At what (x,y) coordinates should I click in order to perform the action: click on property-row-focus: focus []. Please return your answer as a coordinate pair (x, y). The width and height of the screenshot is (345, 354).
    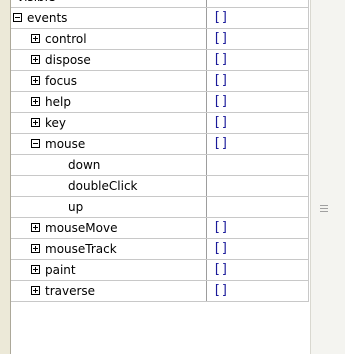
    Looking at the image, I should click on (160, 81).